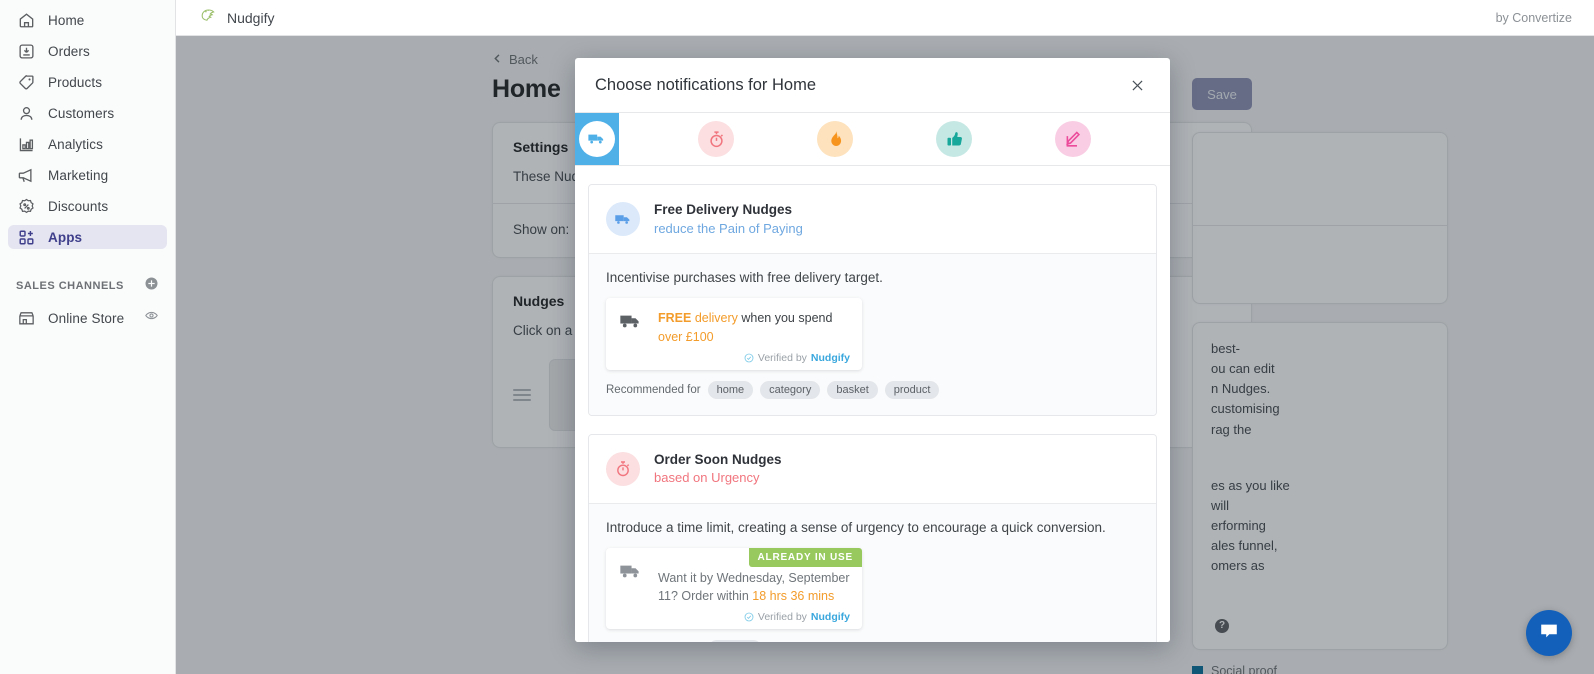  What do you see at coordinates (75, 82) in the screenshot?
I see `sidebar-item-label: Products` at bounding box center [75, 82].